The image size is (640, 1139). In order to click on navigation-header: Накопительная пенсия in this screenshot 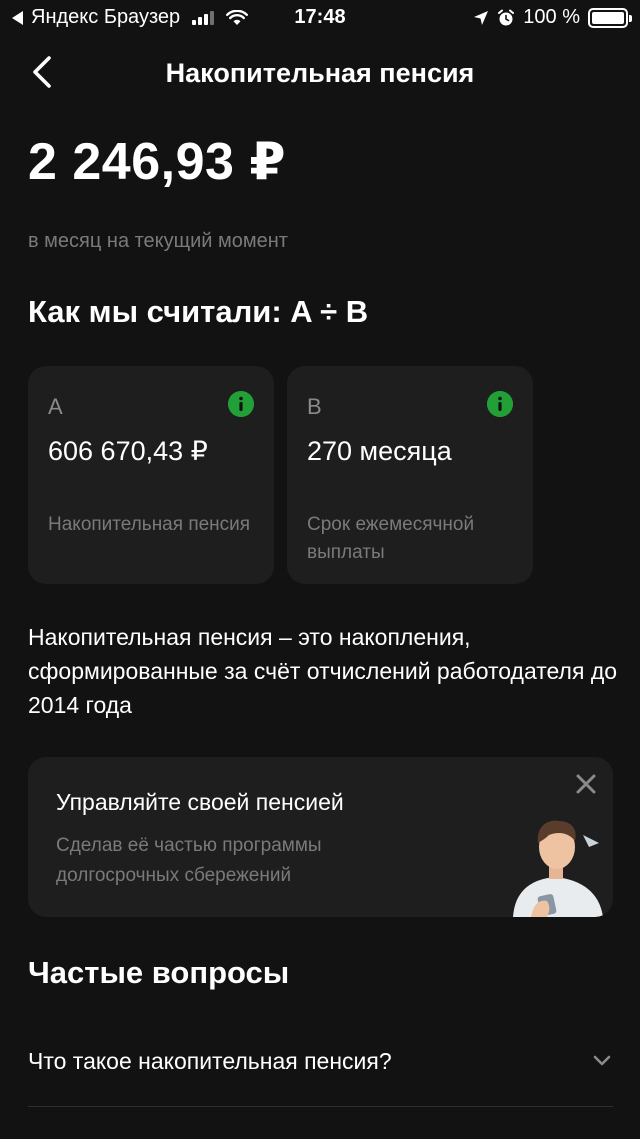, I will do `click(320, 73)`.